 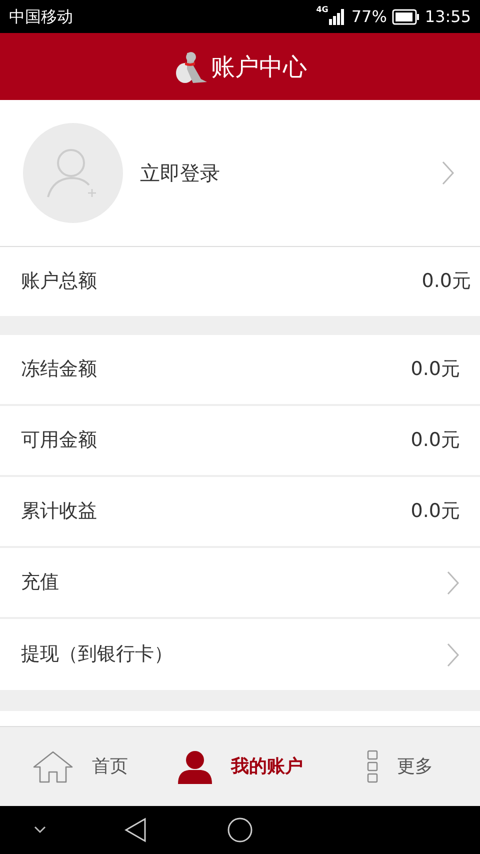 I want to click on row-label: 提现（到银行卡）, so click(x=97, y=655).